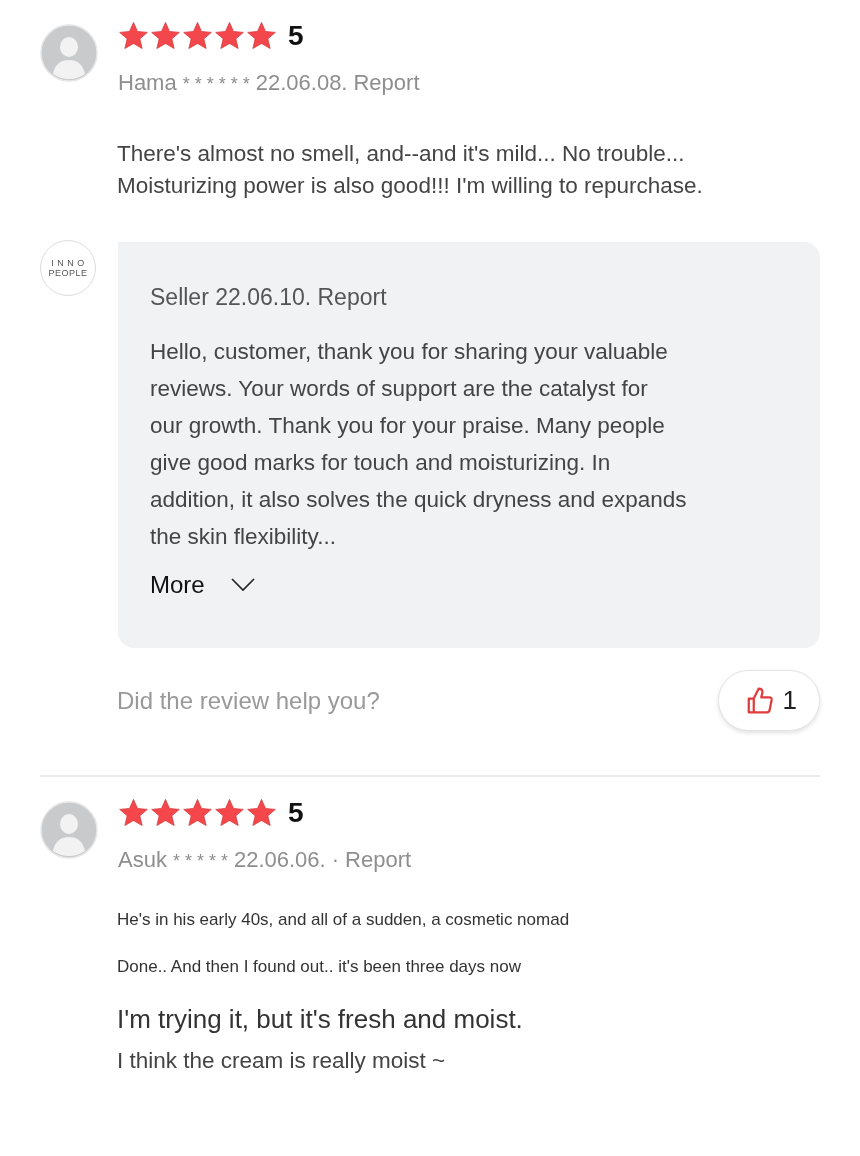 The width and height of the screenshot is (860, 1156). What do you see at coordinates (248, 700) in the screenshot?
I see `help-prompt: Did the review help you?` at bounding box center [248, 700].